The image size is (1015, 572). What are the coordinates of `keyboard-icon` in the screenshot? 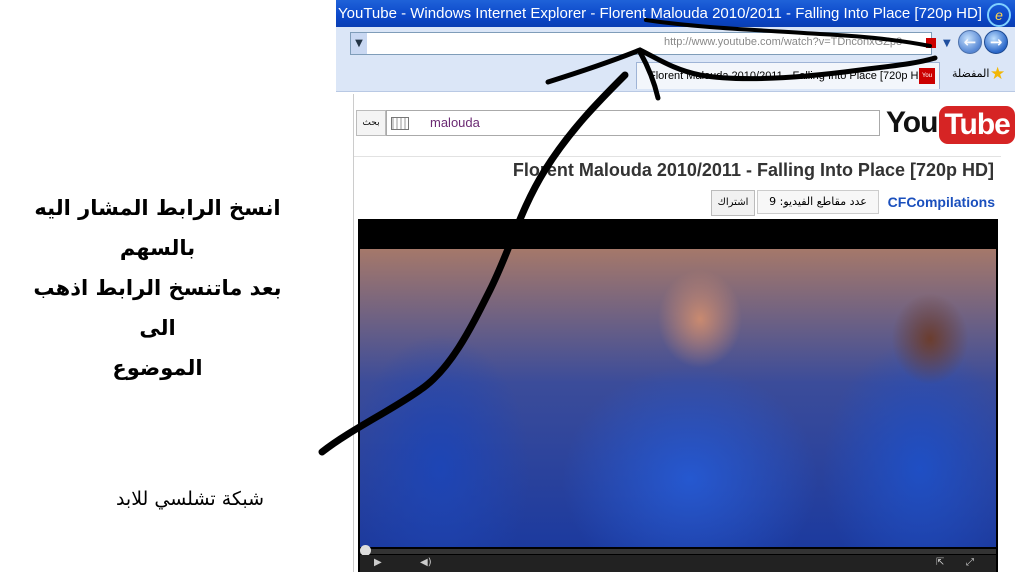 It's located at (400, 123).